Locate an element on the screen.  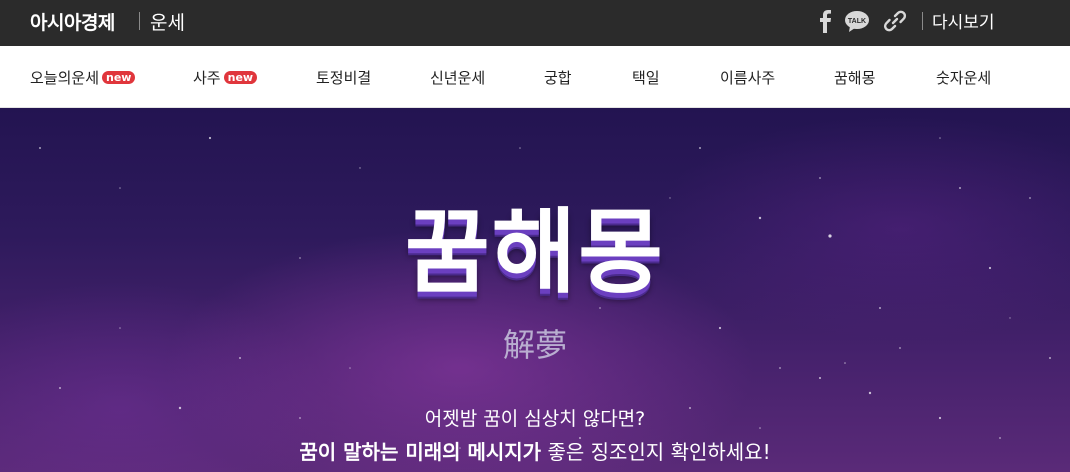
nav-item-tojeong: 토정비결 is located at coordinates (343, 77).